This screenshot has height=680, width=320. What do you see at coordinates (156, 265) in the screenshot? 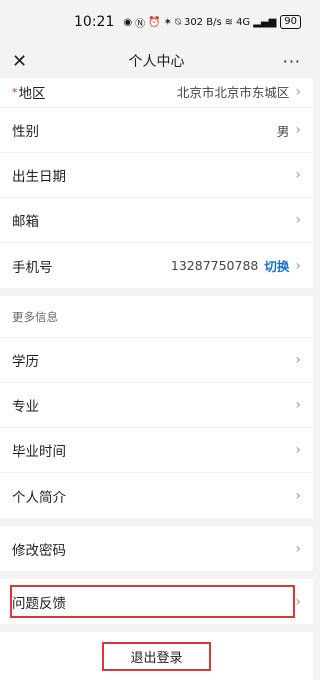
I see `phone-row: 手机号 13287750788 切换 ›` at bounding box center [156, 265].